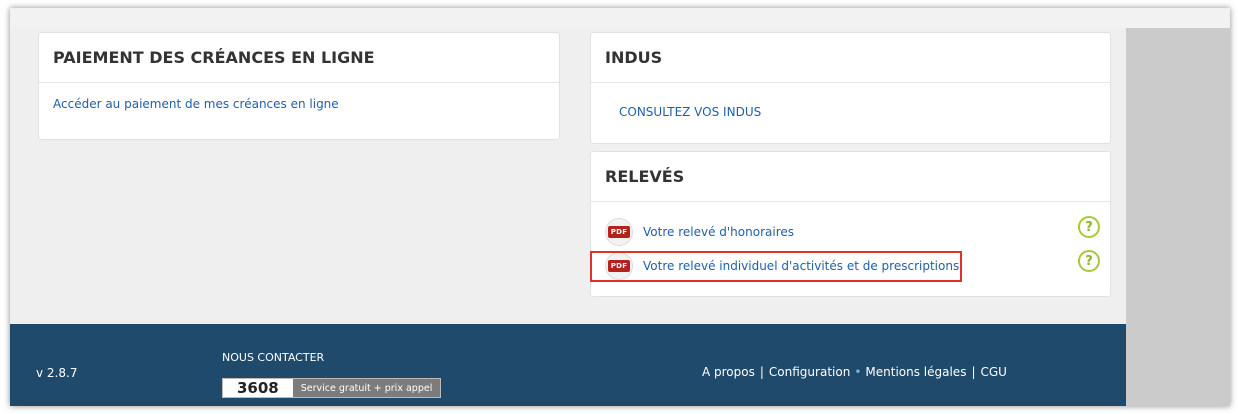 This screenshot has height=414, width=1238. Describe the element at coordinates (273, 357) in the screenshot. I see `contact-title: NOUS CONTACTER` at that location.